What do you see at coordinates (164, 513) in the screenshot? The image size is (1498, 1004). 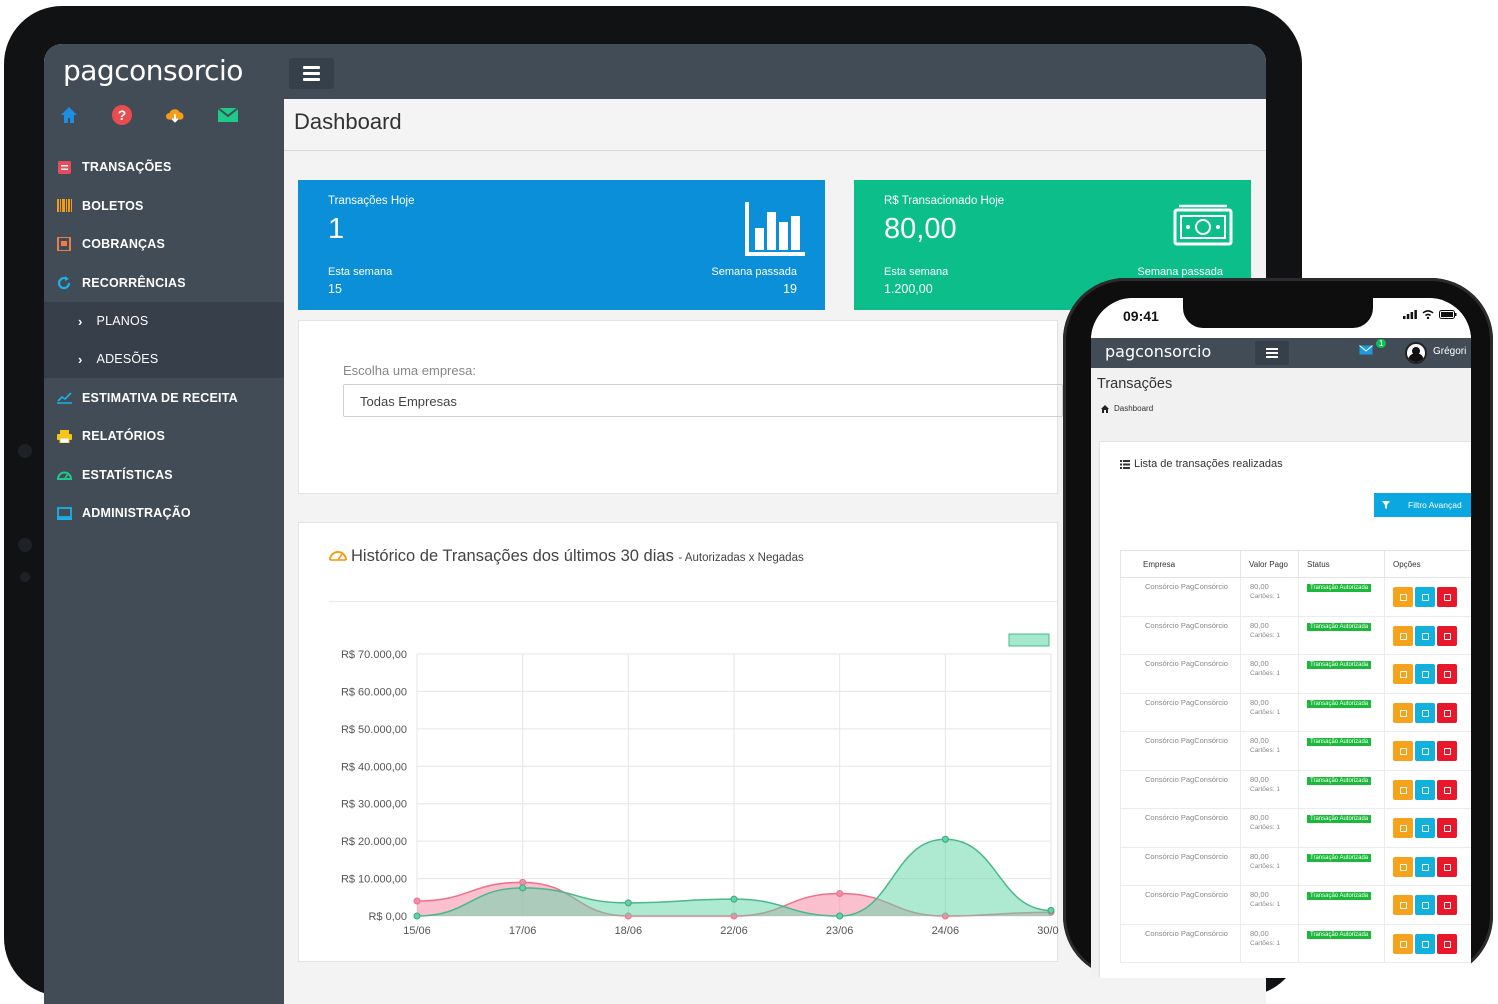 I see `sidebar-item-administracao: ADMINISTRAÇÃO` at bounding box center [164, 513].